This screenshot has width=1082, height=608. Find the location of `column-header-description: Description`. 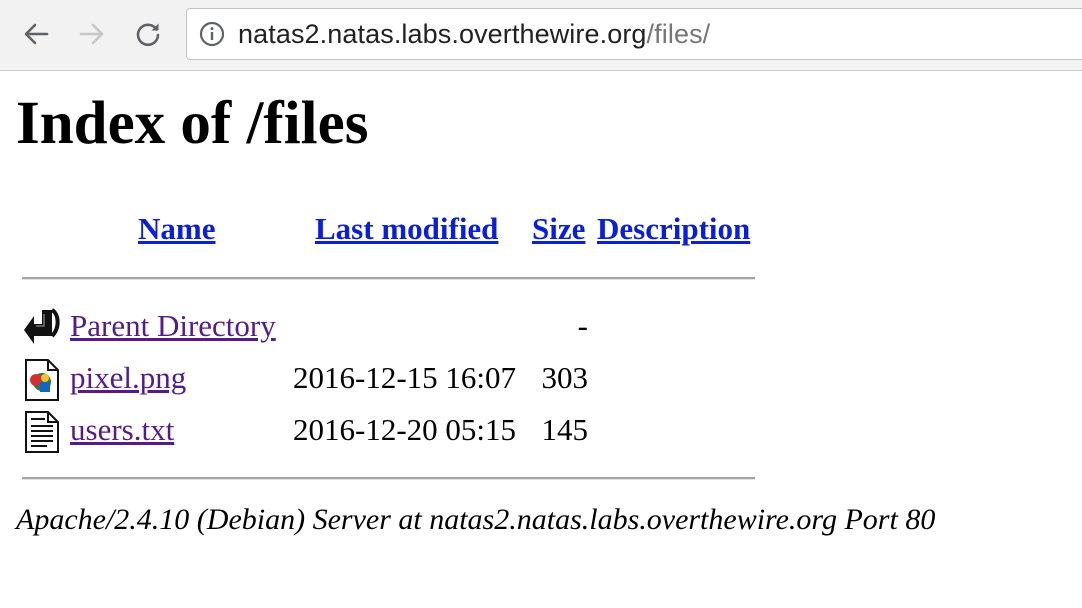

column-header-description: Description is located at coordinates (673, 228).